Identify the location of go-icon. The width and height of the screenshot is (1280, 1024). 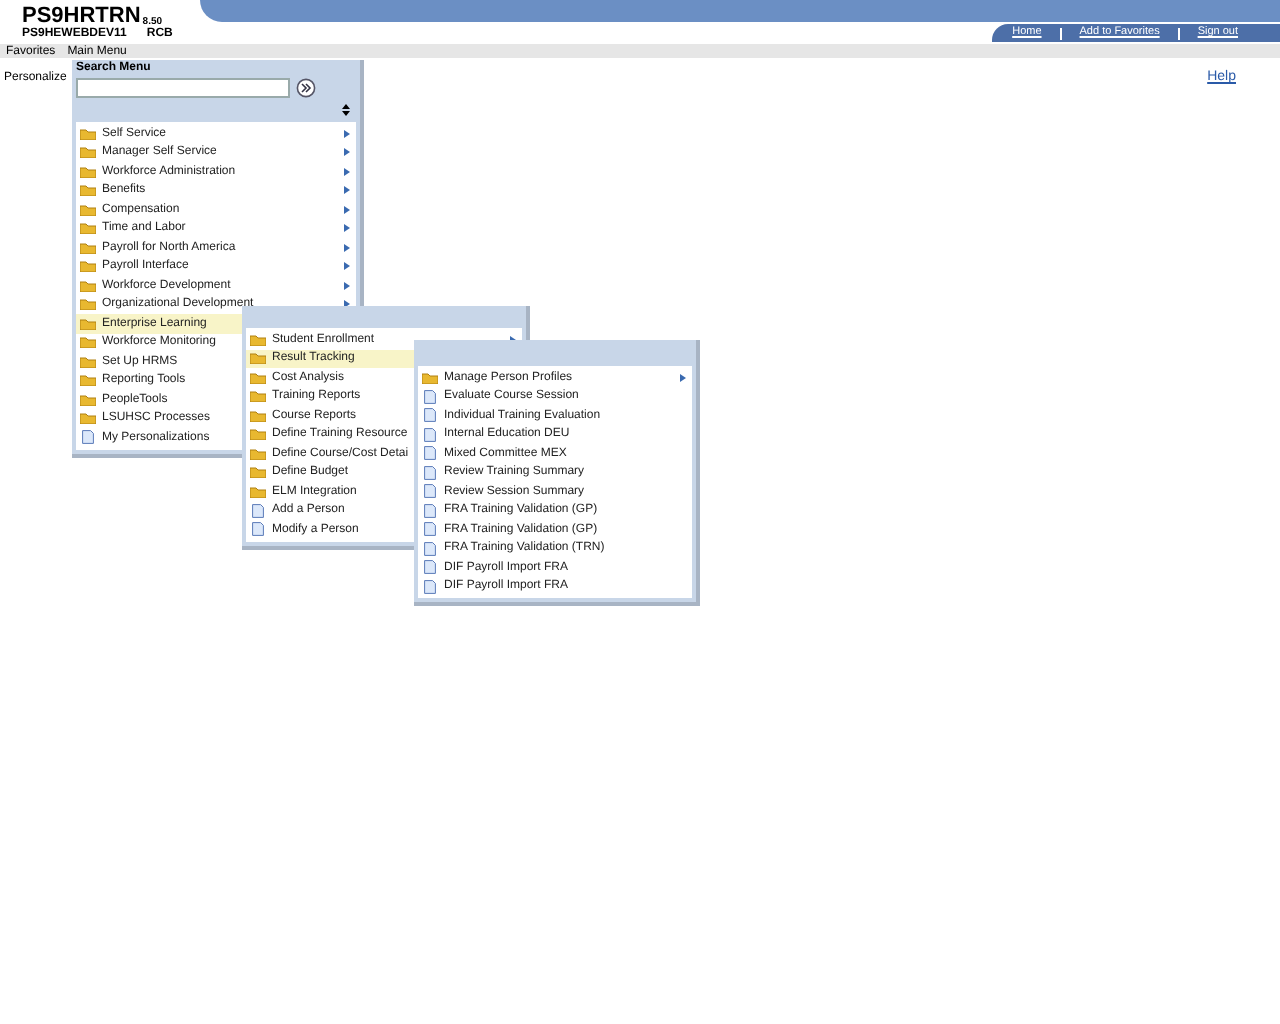
(306, 88).